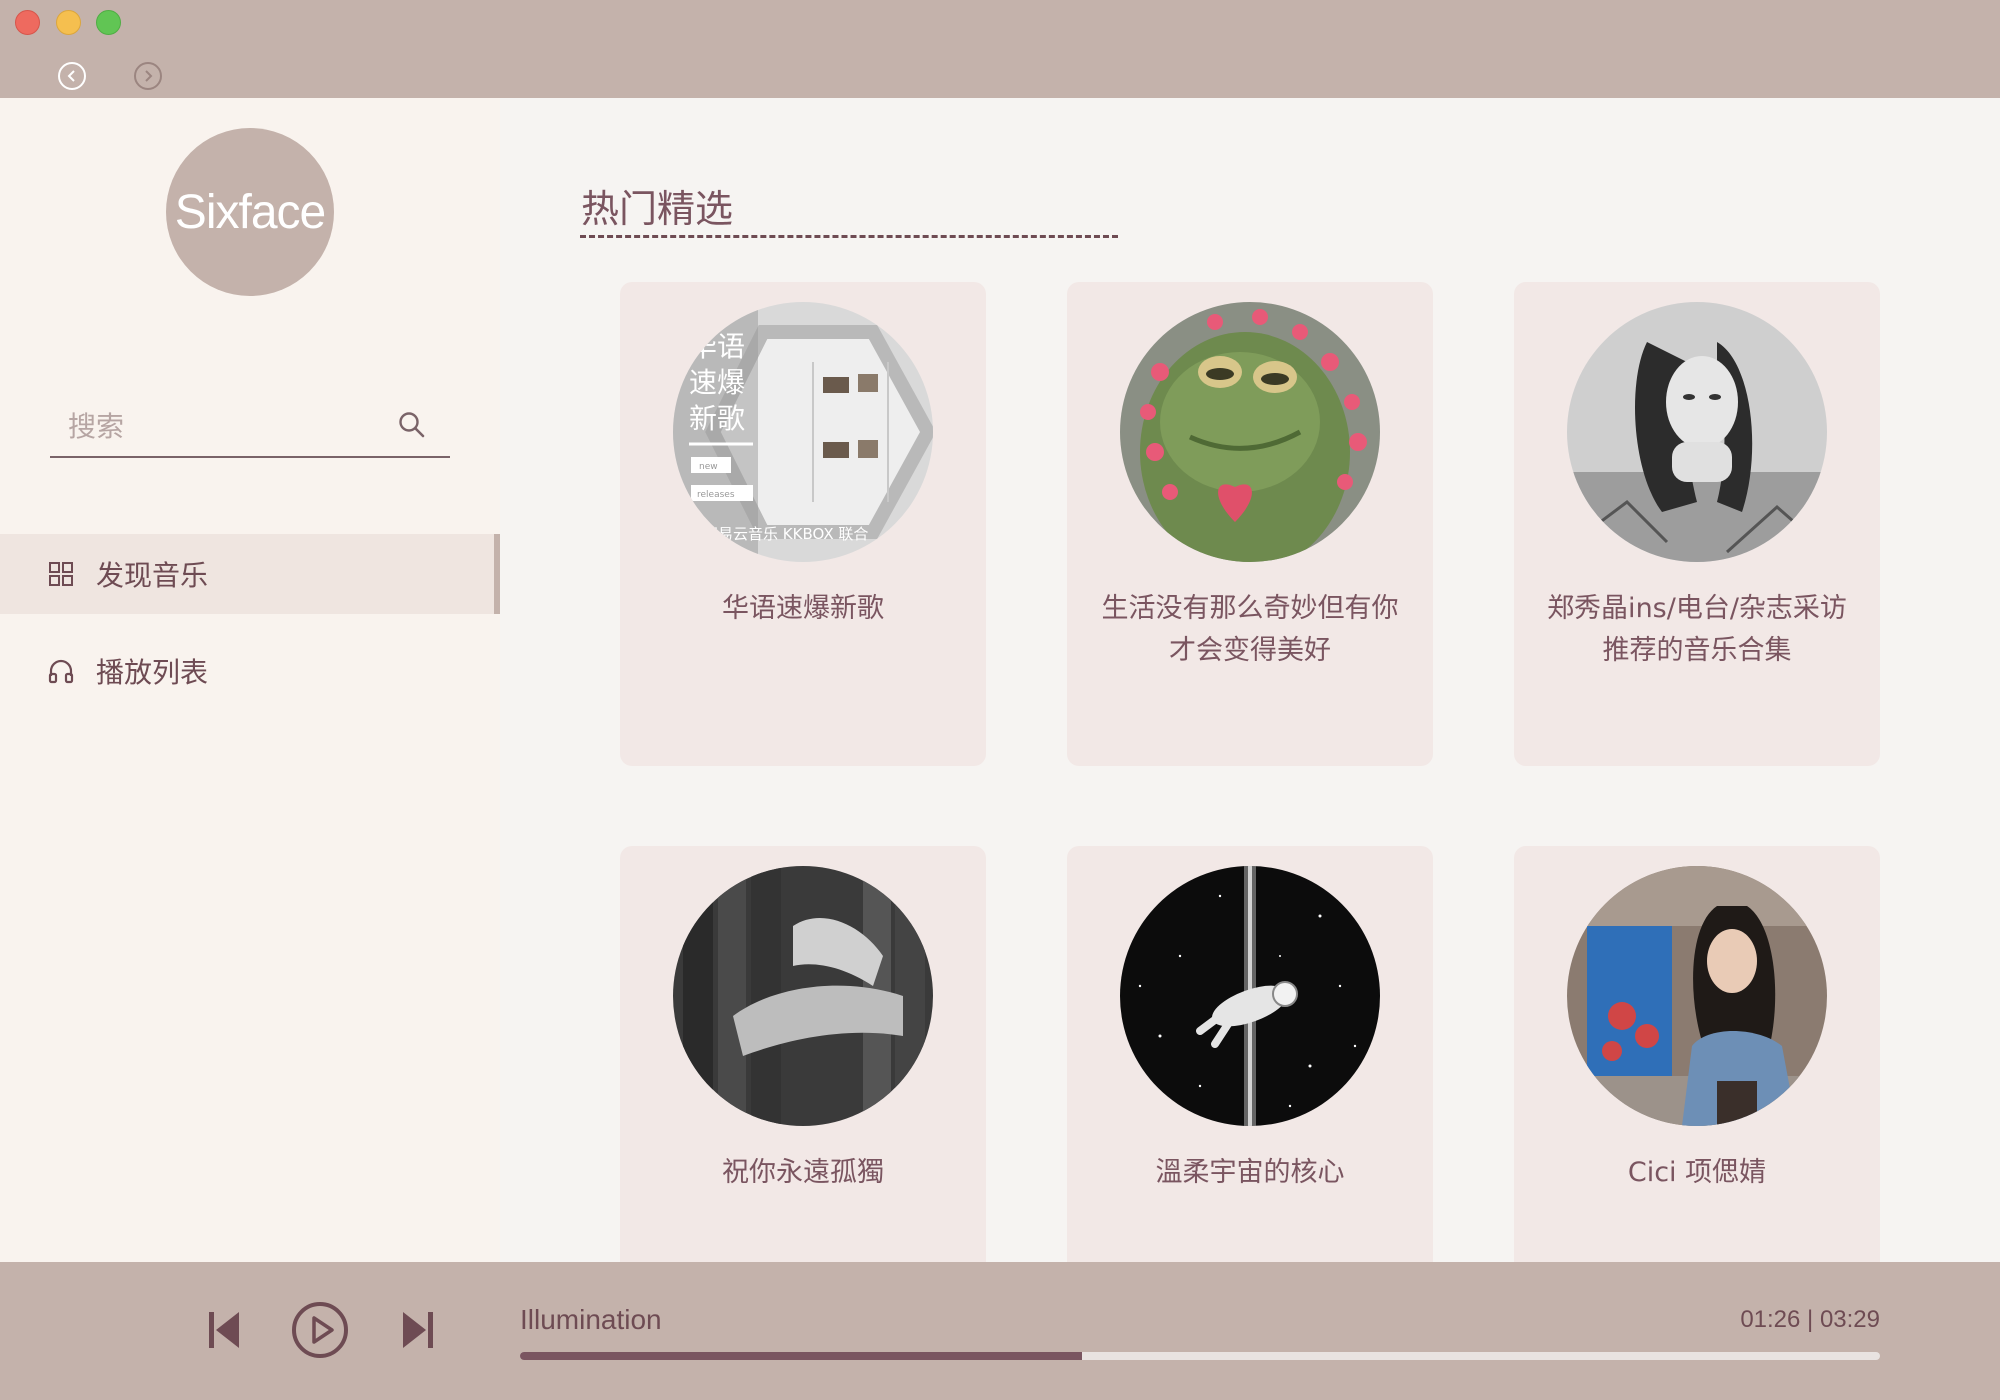 The image size is (2000, 1400). What do you see at coordinates (803, 432) in the screenshot?
I see `playlist-cover: 华语 速爆 新歌 new releases 网易云音乐 KKBOX 联合` at bounding box center [803, 432].